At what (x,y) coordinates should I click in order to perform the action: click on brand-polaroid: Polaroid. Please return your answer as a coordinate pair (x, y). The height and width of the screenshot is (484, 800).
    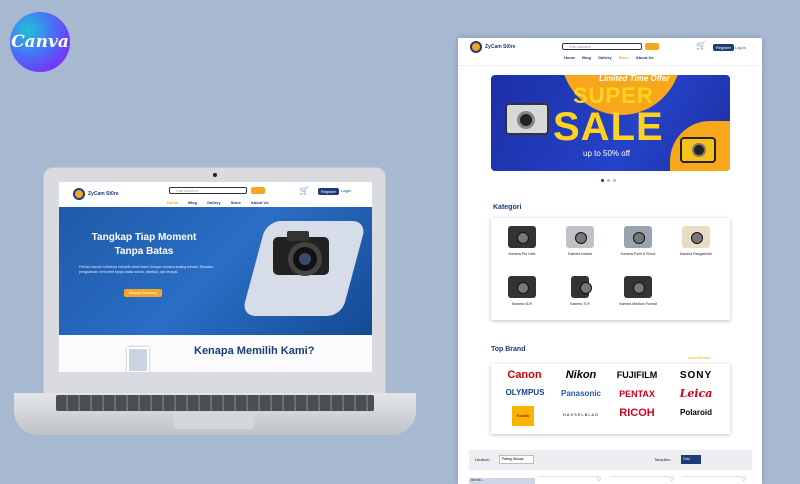
    Looking at the image, I should click on (696, 412).